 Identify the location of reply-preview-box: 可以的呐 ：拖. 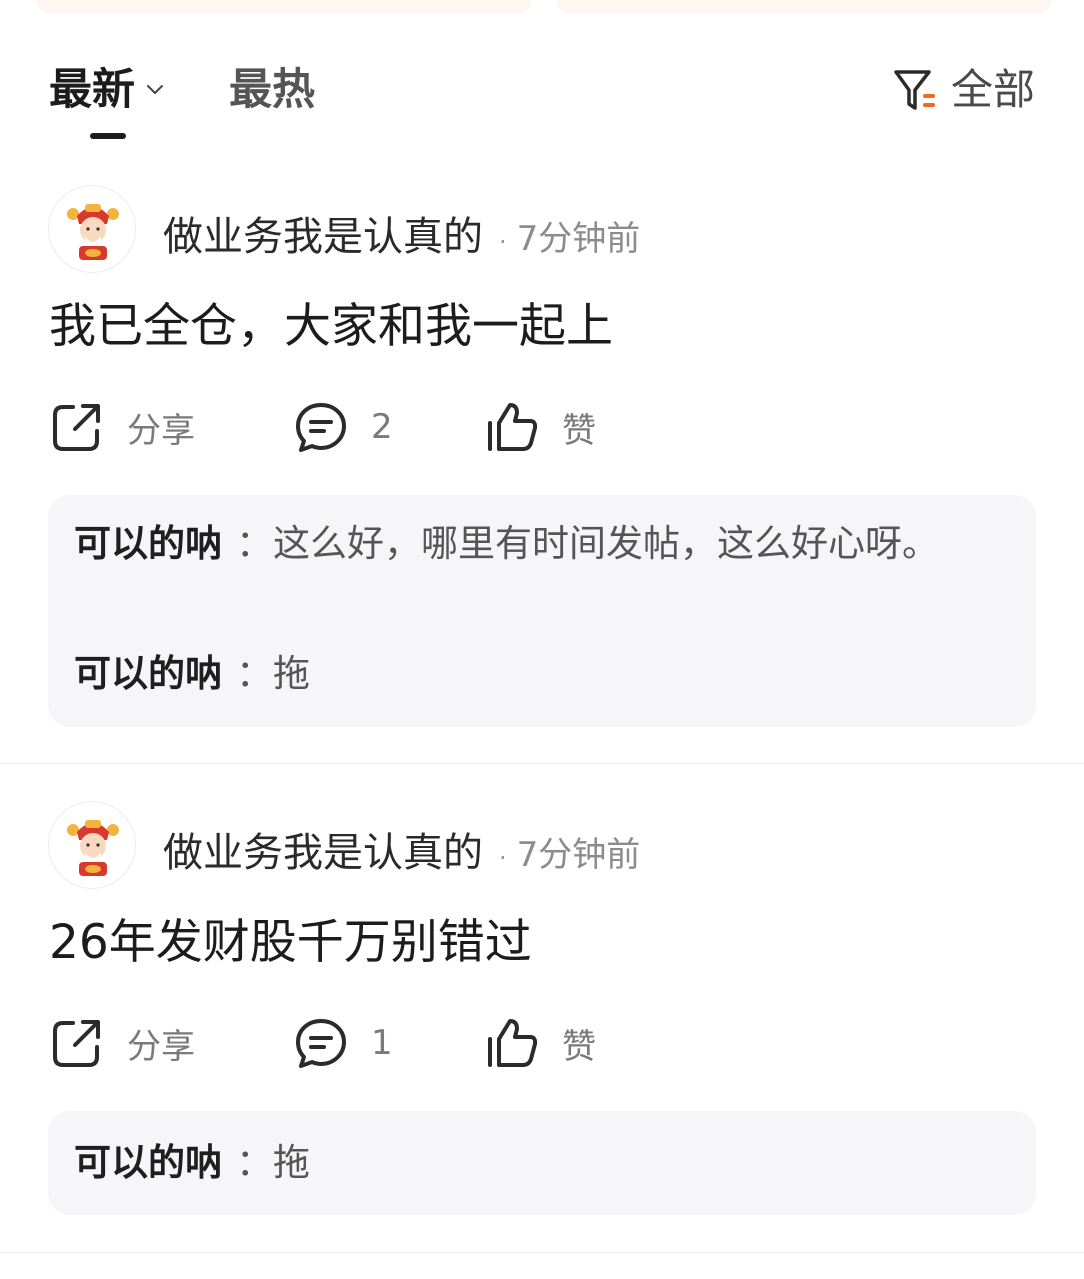
(542, 1163).